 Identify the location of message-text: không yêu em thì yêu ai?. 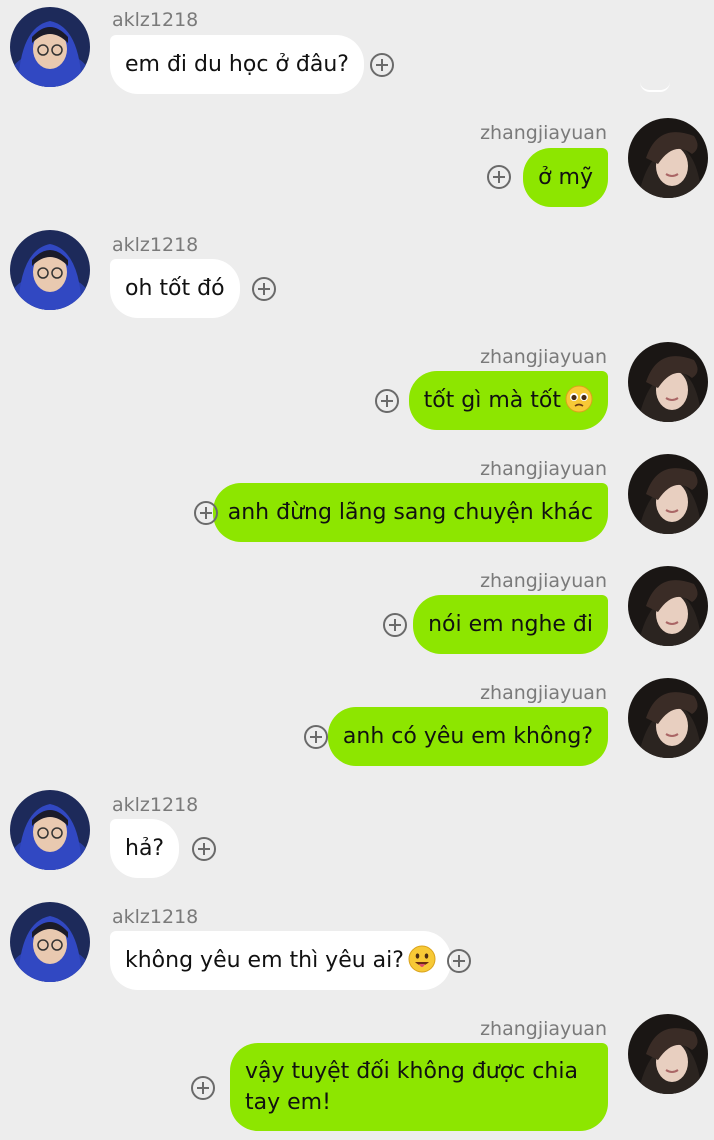
(264, 960).